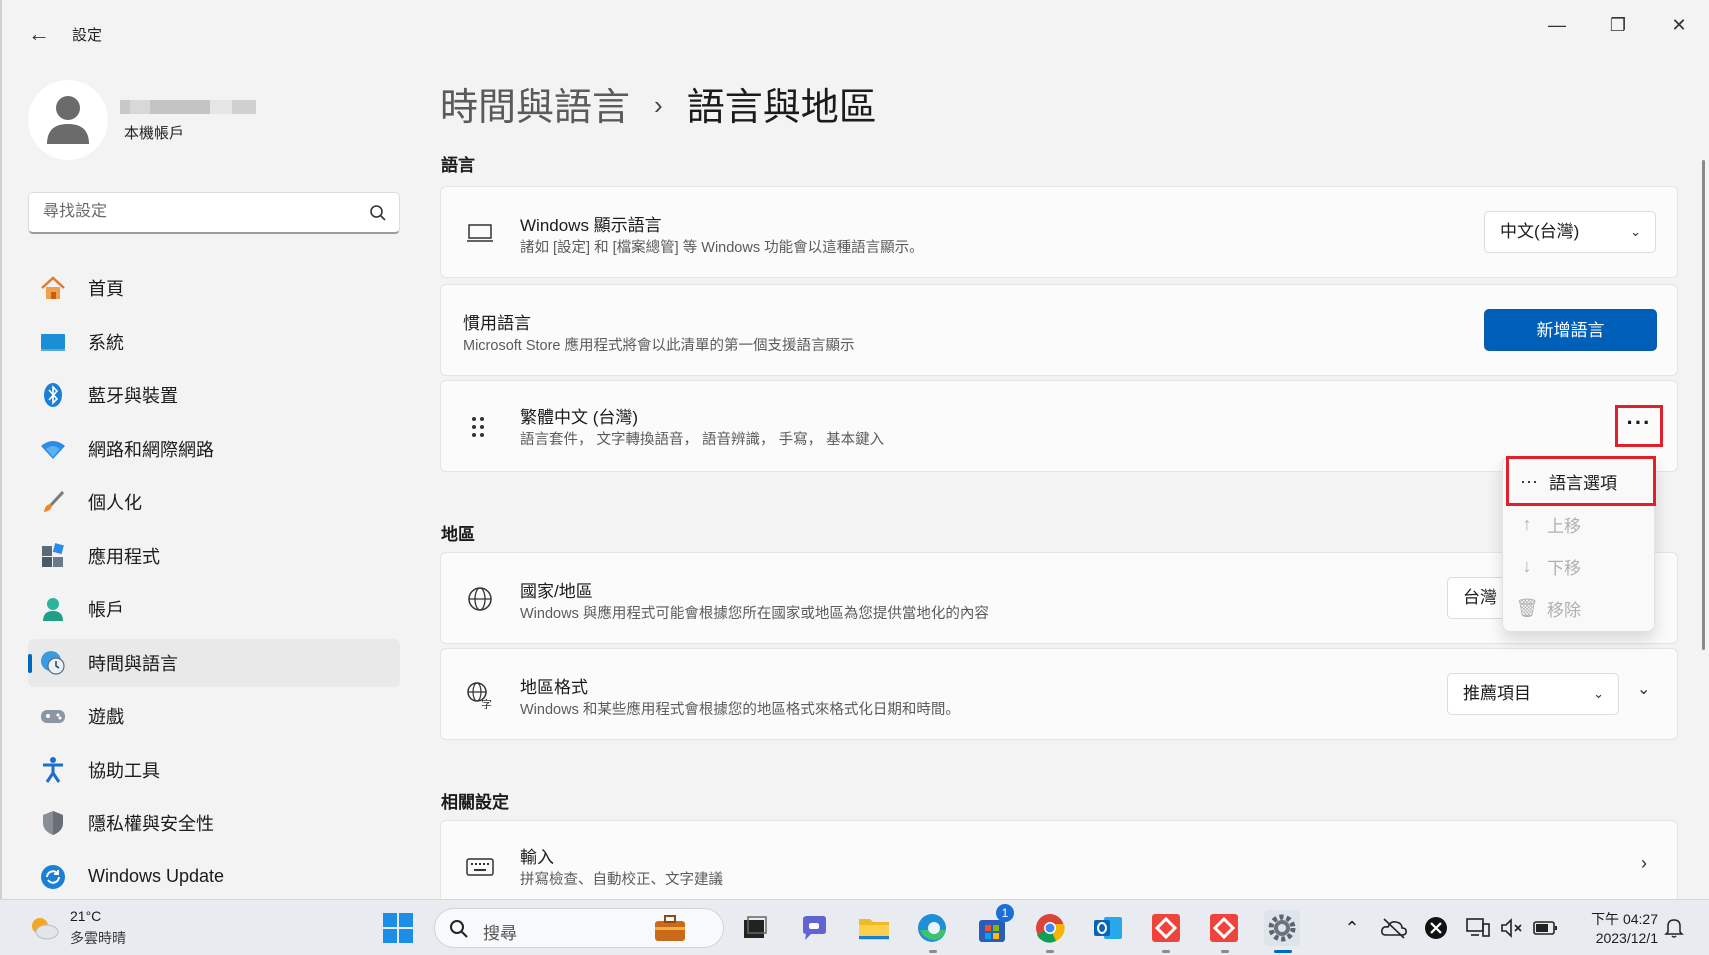  Describe the element at coordinates (53, 342) in the screenshot. I see `monitor-icon` at that location.